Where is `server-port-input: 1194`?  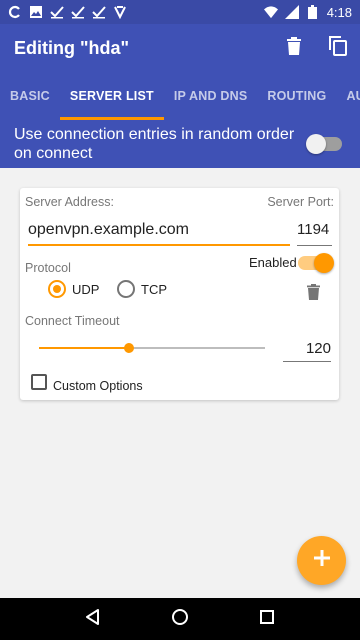
server-port-input: 1194 is located at coordinates (314, 232).